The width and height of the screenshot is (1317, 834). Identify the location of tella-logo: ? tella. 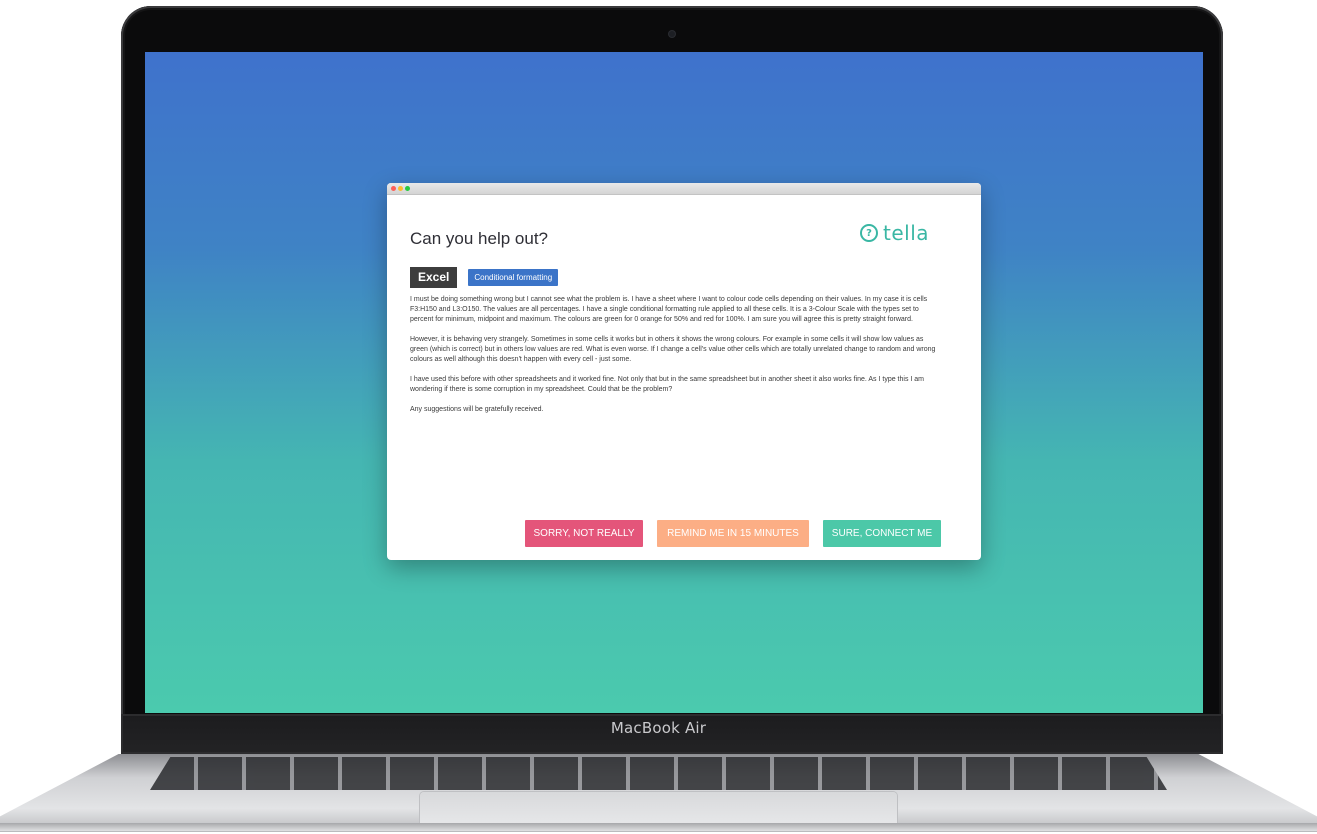
(894, 233).